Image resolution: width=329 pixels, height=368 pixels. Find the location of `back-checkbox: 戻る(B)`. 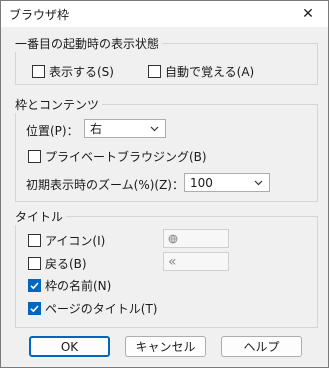

back-checkbox: 戻る(B) is located at coordinates (57, 263).